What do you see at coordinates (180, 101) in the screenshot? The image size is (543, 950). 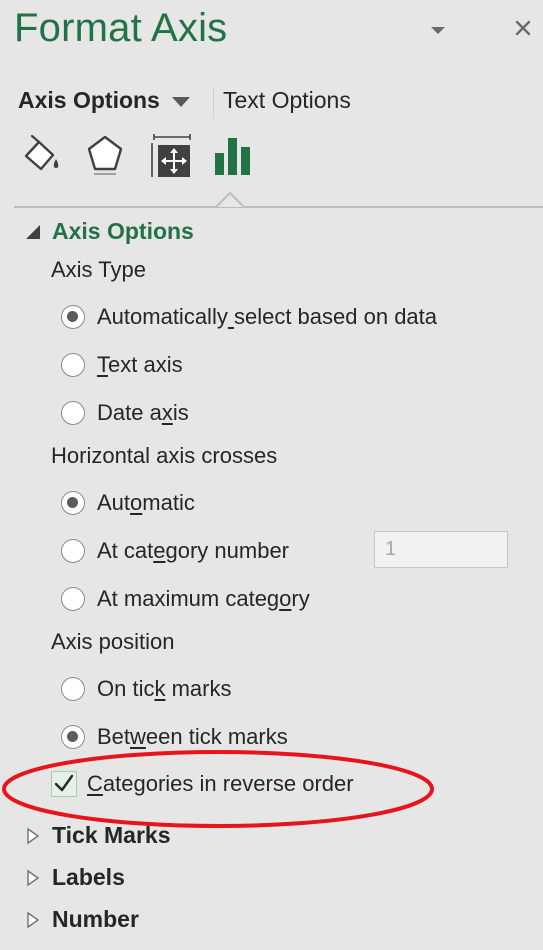 I see `caret-down-icon` at bounding box center [180, 101].